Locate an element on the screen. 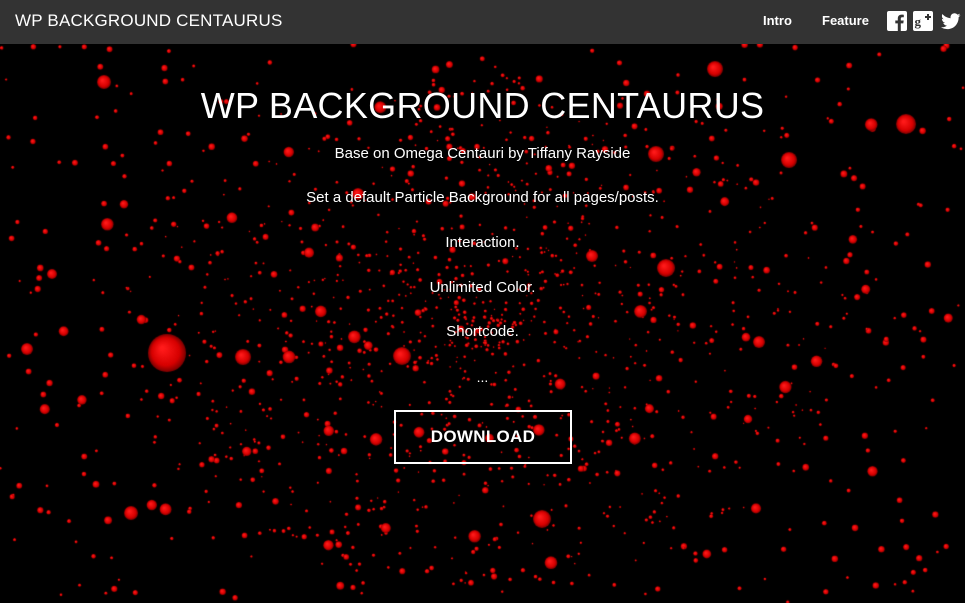 The image size is (965, 603). navbar: WP BACKGROUND CENTAURUS Intro Feature g is located at coordinates (482, 22).